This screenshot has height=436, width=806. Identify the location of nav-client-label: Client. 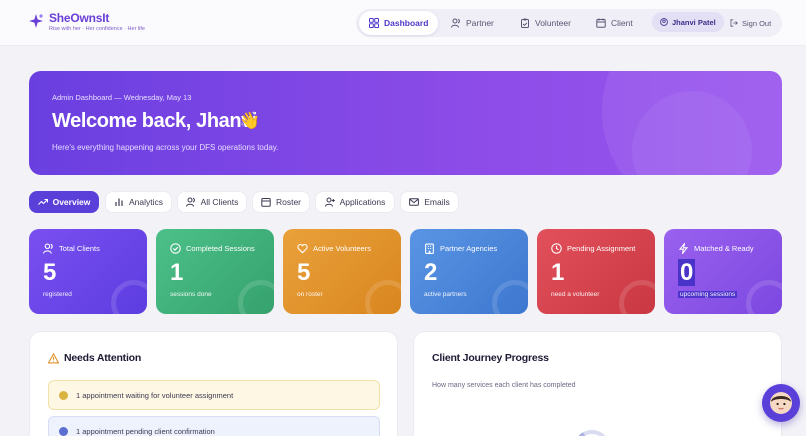
(622, 23).